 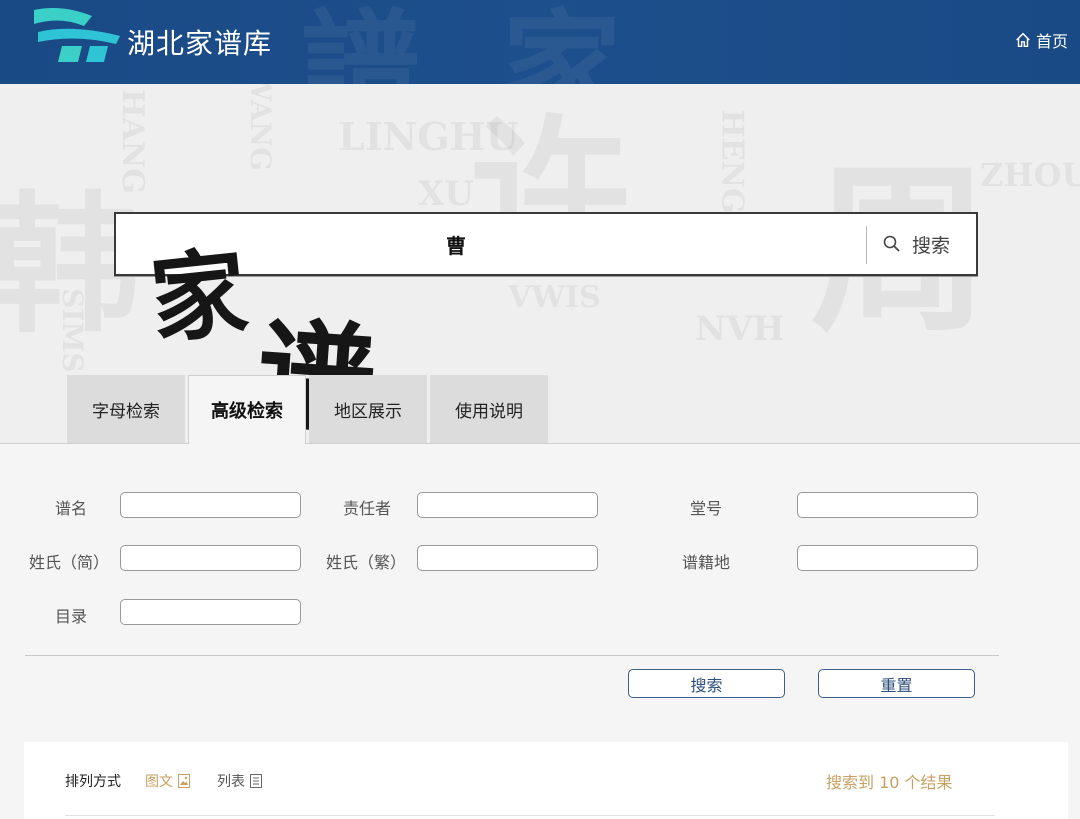 What do you see at coordinates (546, 780) in the screenshot?
I see `results-toolbar: 排列方式 图文 列表 搜索到 10 个结果` at bounding box center [546, 780].